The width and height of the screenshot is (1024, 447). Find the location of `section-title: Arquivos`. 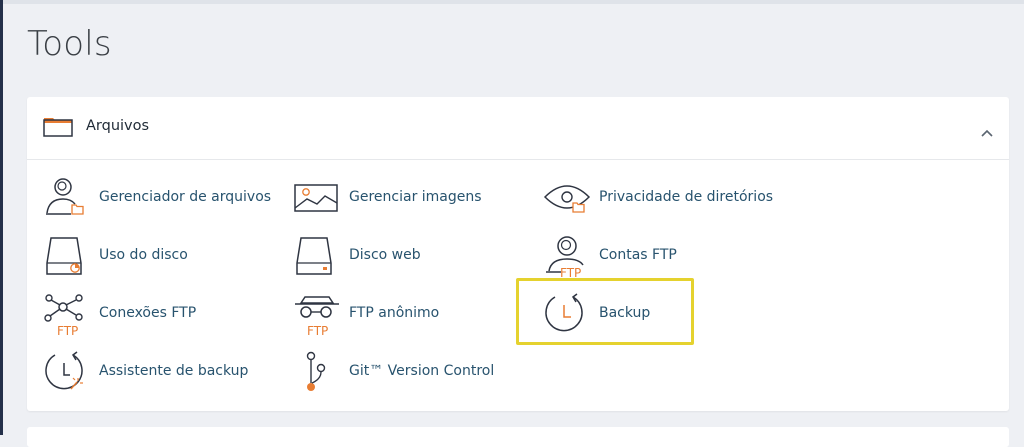

section-title: Arquivos is located at coordinates (118, 126).